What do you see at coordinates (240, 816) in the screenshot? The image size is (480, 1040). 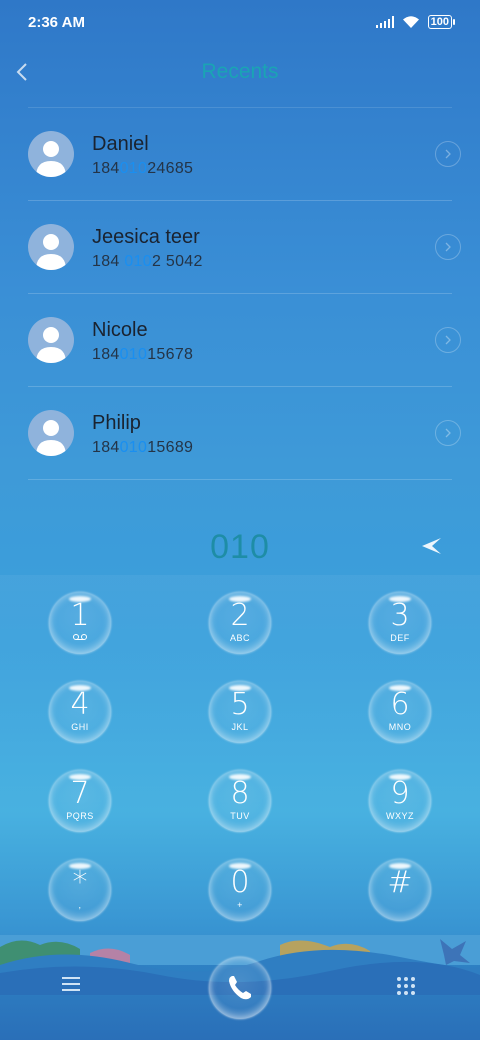 I see `key-letters: TUV` at bounding box center [240, 816].